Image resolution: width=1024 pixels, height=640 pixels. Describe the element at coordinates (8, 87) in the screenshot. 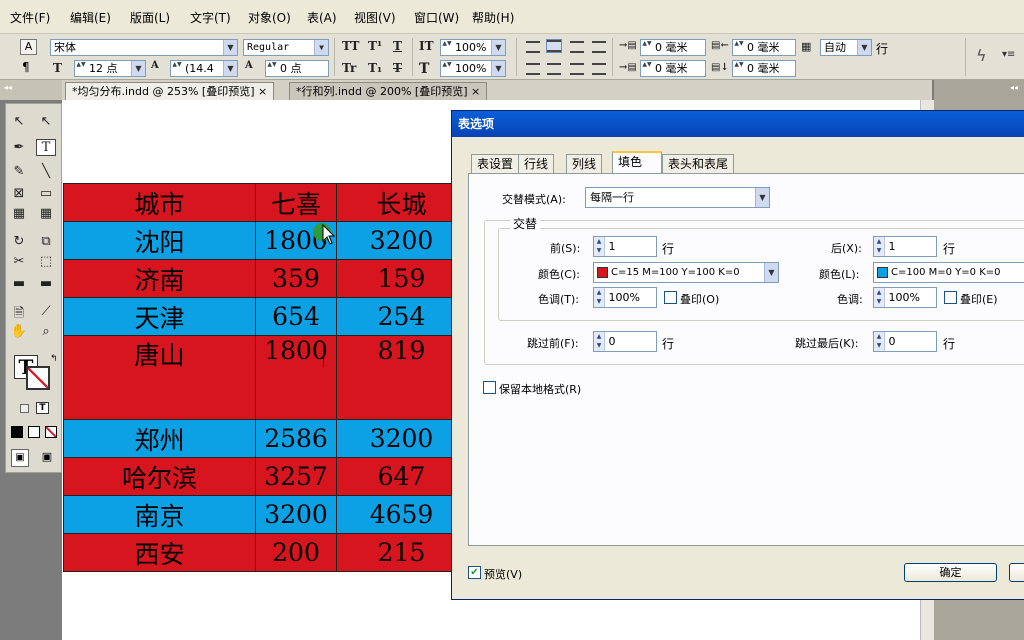

I see `collapse-icon: ◂◂` at that location.